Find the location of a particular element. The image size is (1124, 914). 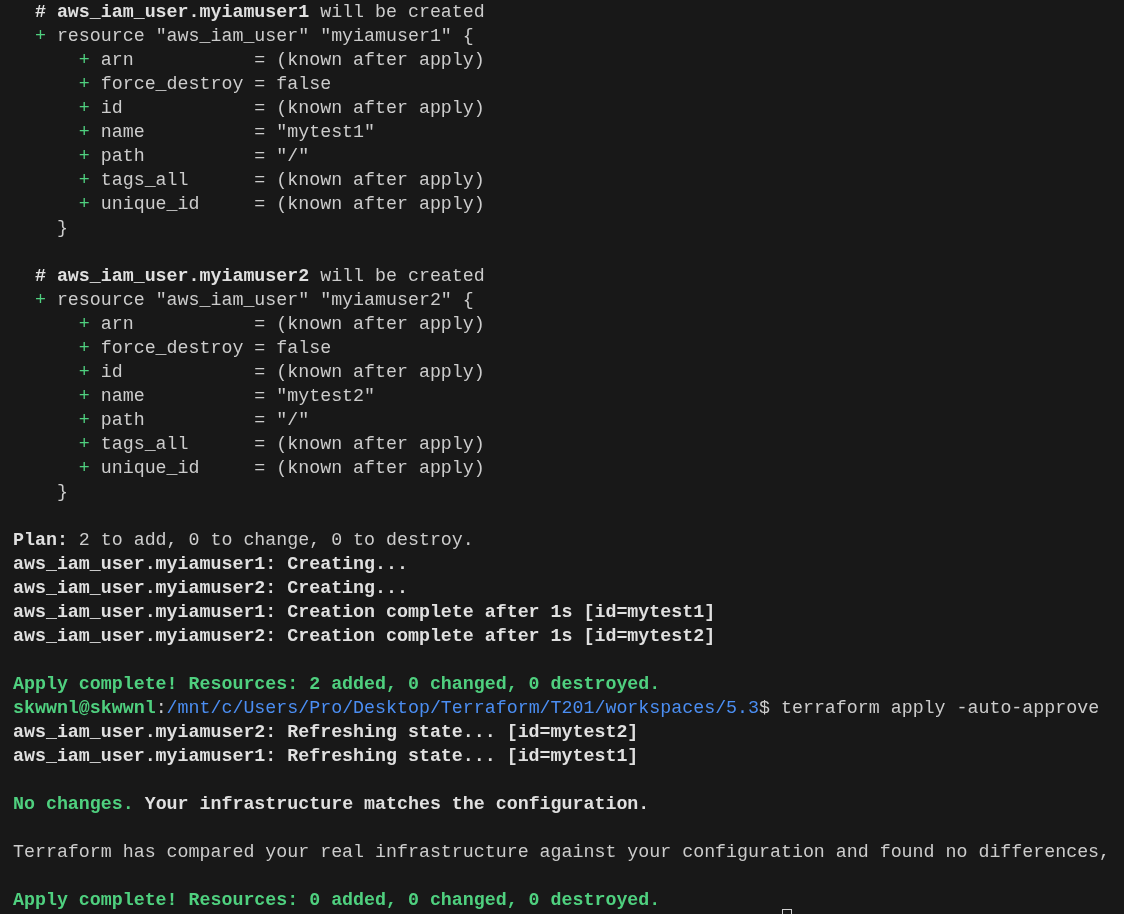

terminal-line: + resource "aws_iam_user" "myiamuser1" { is located at coordinates (253, 36).